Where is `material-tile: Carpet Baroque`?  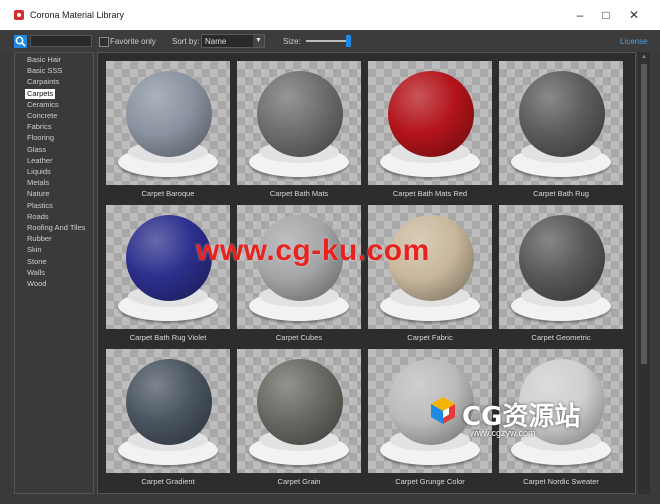 material-tile: Carpet Baroque is located at coordinates (168, 131).